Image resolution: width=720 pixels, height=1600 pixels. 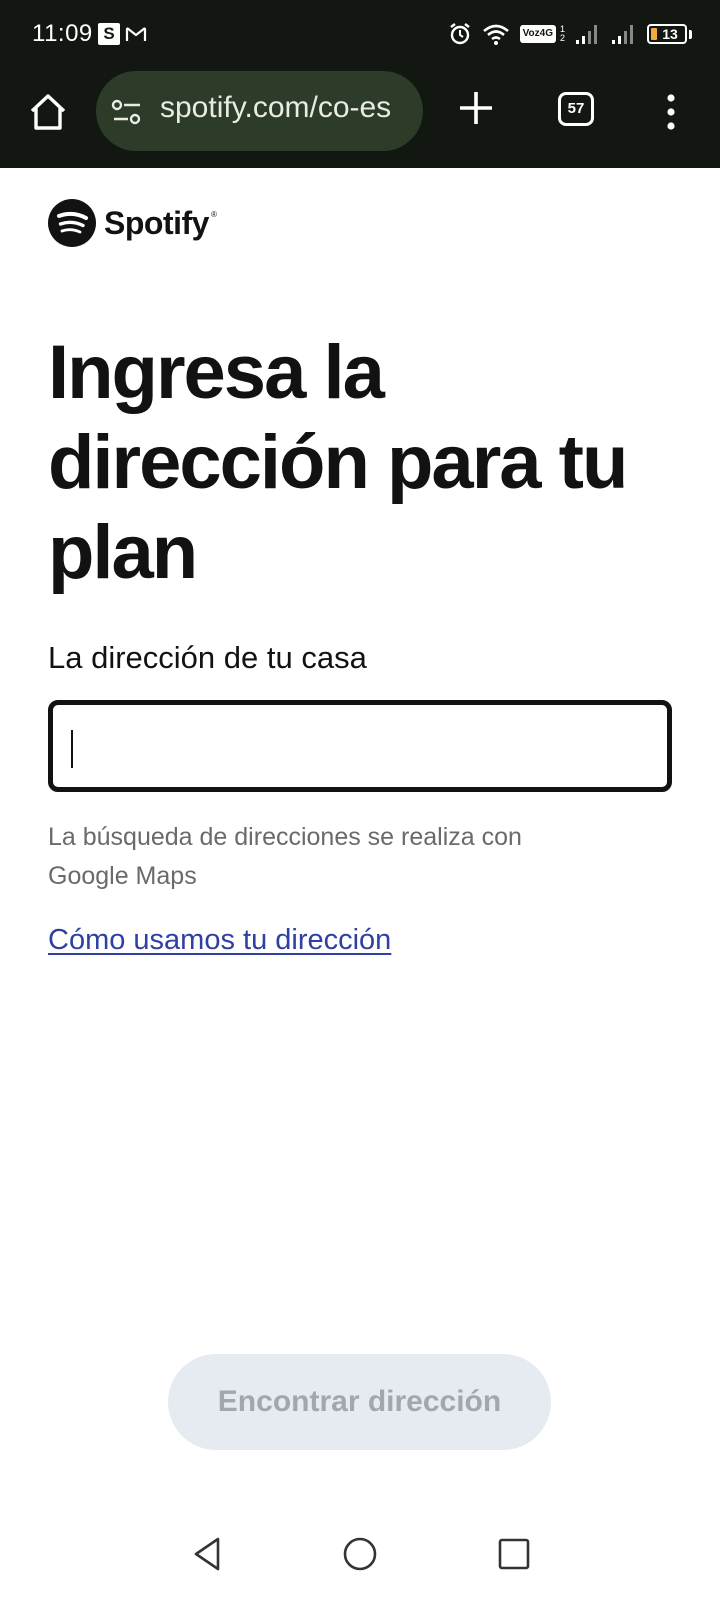 What do you see at coordinates (671, 112) in the screenshot?
I see `more-options-icon` at bounding box center [671, 112].